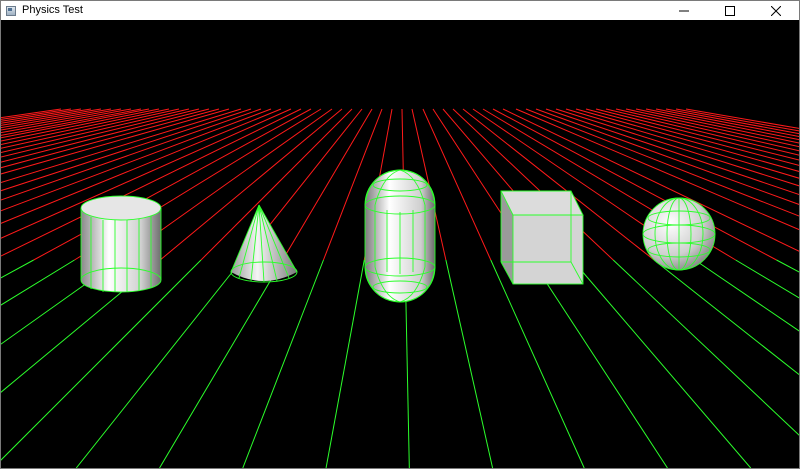  I want to click on close-button, so click(776, 10).